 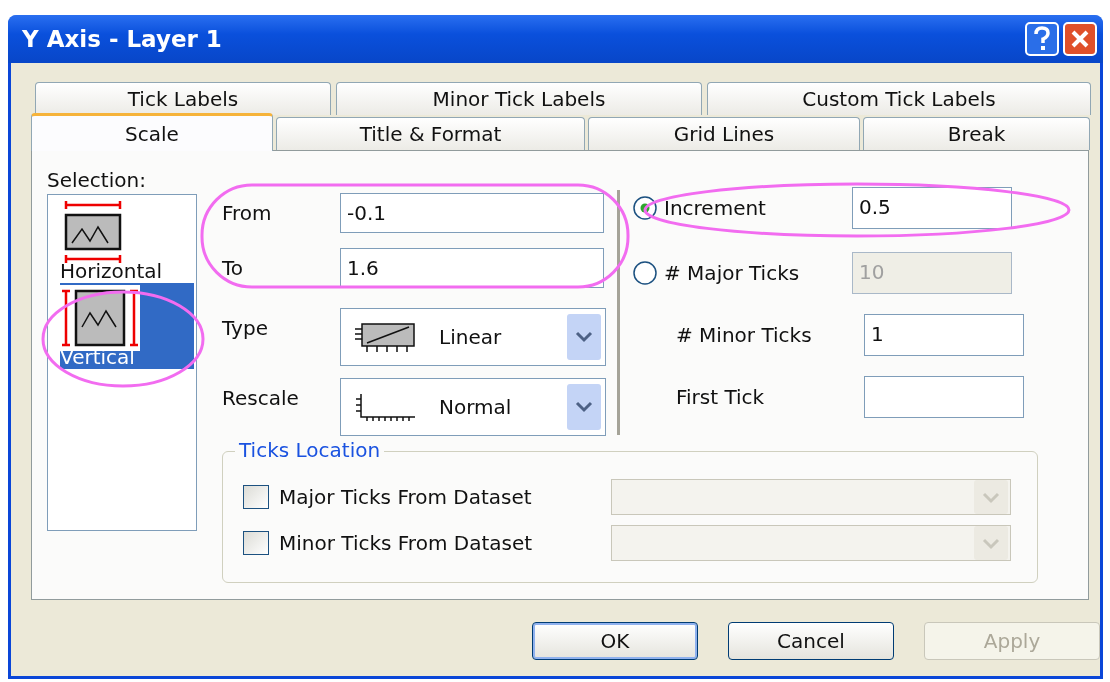 I want to click on tab: Scale, so click(x=152, y=132).